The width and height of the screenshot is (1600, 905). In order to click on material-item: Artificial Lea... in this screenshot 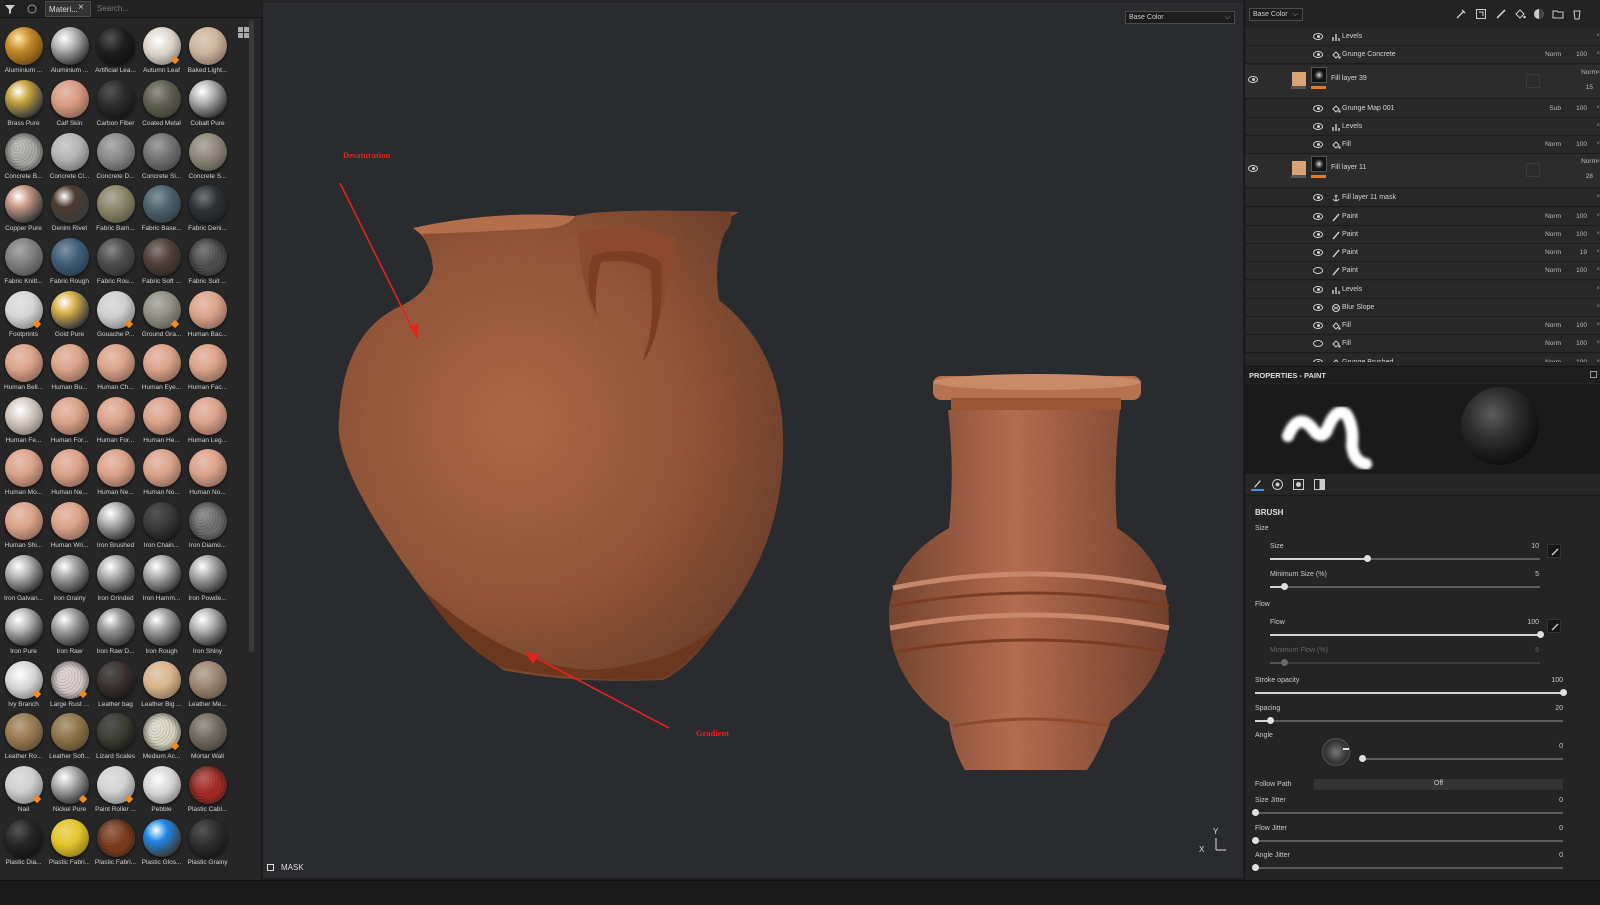, I will do `click(115, 51)`.